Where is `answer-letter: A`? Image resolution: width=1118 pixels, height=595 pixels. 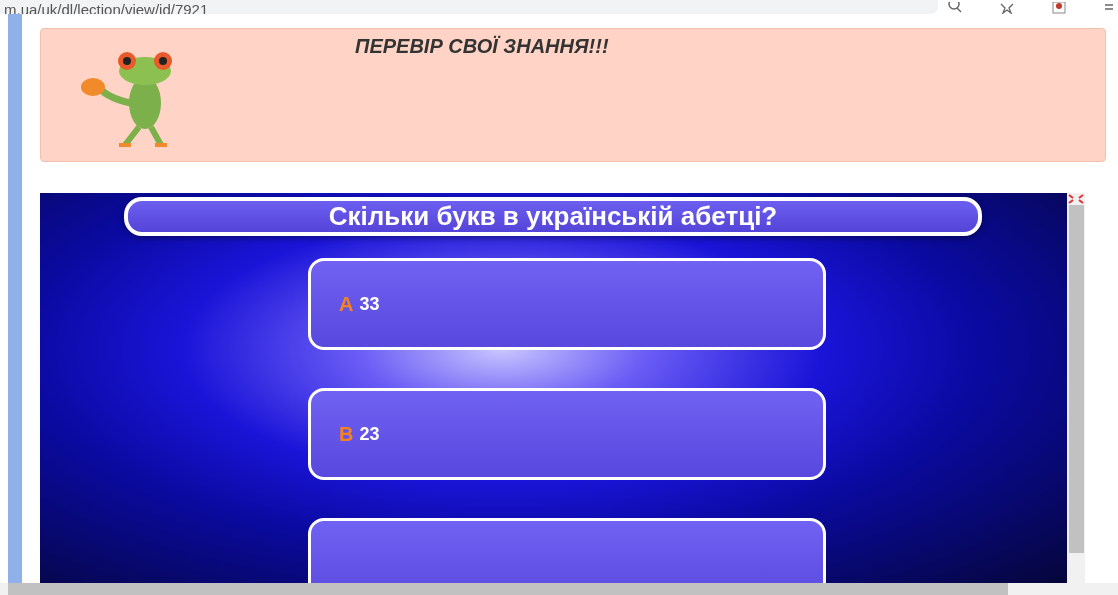 answer-letter: A is located at coordinates (346, 304).